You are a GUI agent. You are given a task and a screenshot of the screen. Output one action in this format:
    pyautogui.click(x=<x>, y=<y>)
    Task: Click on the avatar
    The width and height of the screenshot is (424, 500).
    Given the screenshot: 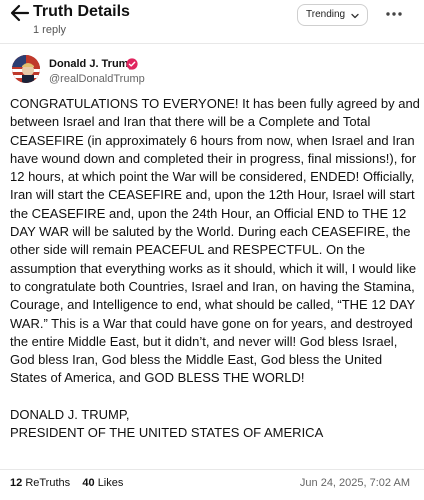 What is the action you would take?
    pyautogui.click(x=26, y=69)
    